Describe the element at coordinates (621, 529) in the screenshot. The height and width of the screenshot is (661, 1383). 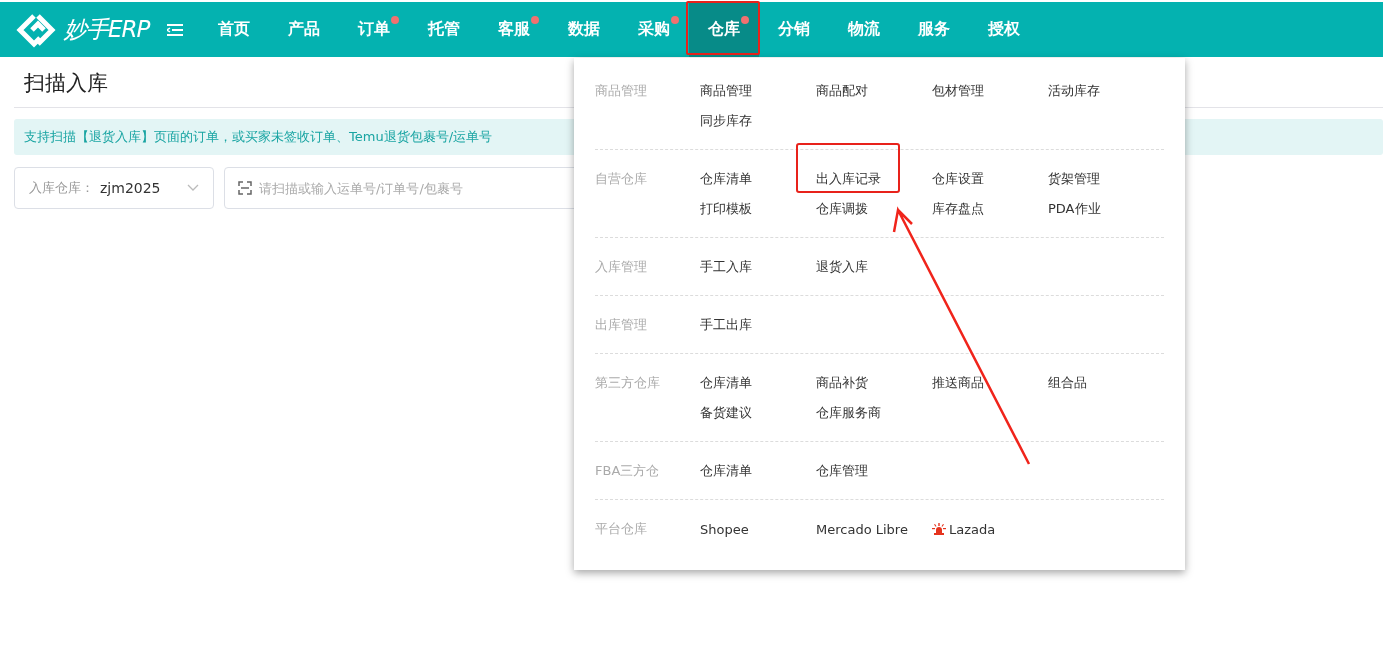
I see `menu-group-label: 平台仓库` at that location.